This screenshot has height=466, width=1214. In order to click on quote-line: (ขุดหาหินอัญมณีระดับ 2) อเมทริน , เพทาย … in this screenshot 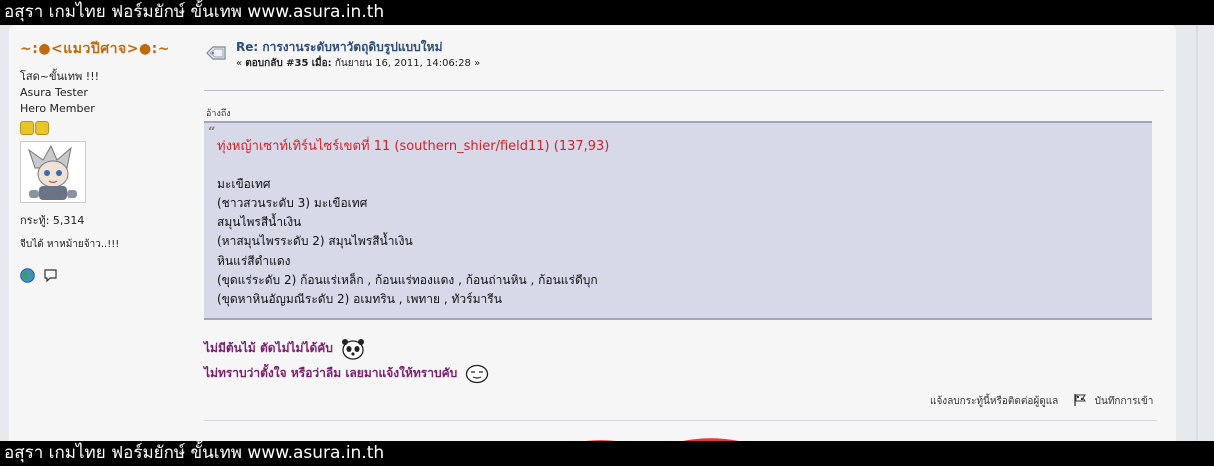, I will do `click(359, 298)`.